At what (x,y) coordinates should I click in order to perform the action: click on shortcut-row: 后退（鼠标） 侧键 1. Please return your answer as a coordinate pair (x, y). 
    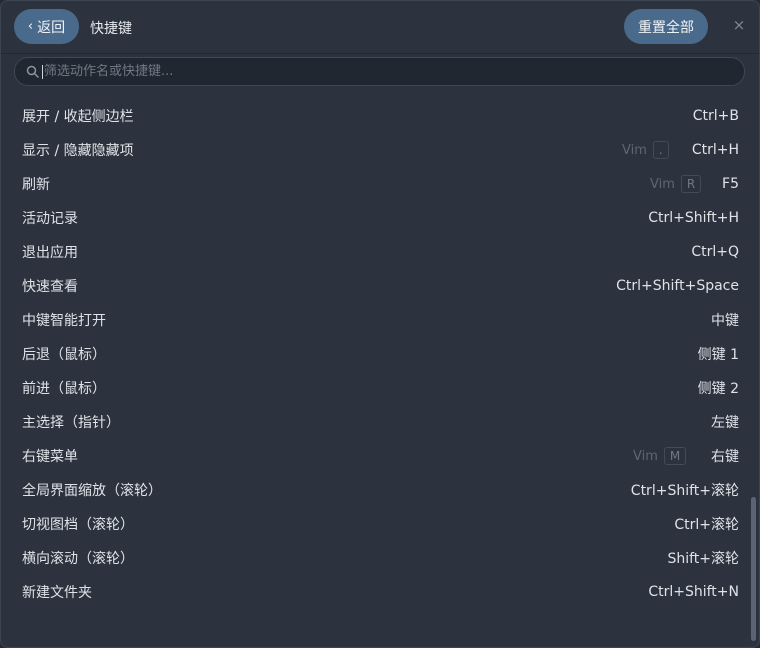
    Looking at the image, I should click on (380, 354).